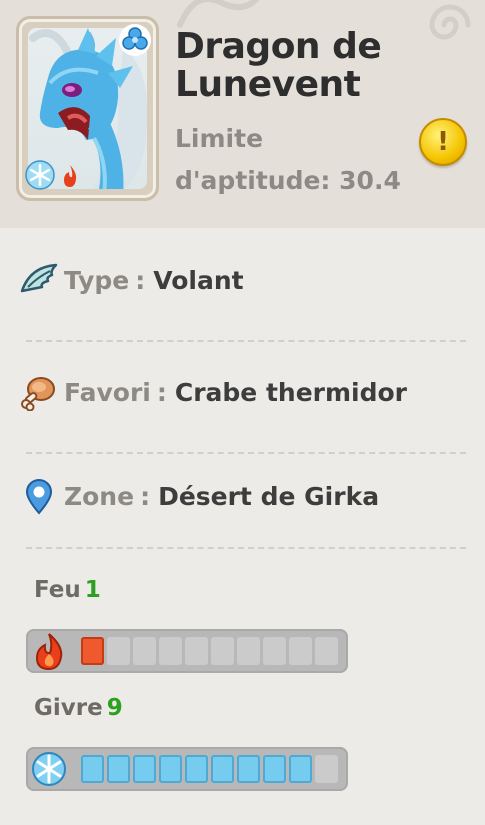  What do you see at coordinates (269, 496) in the screenshot?
I see `zone-value: Désert de Girka` at bounding box center [269, 496].